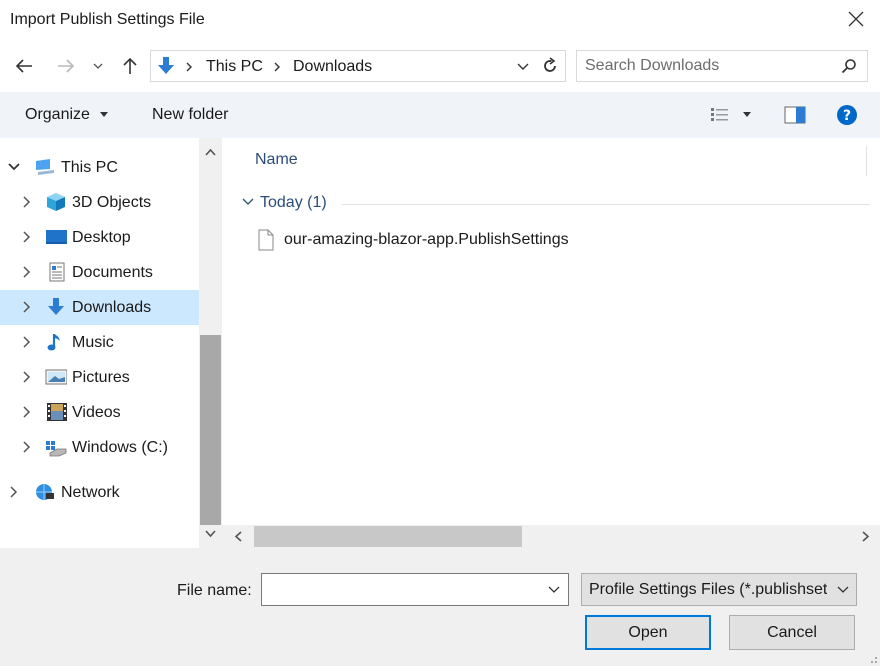  Describe the element at coordinates (648, 632) in the screenshot. I see `open-button: Open` at that location.